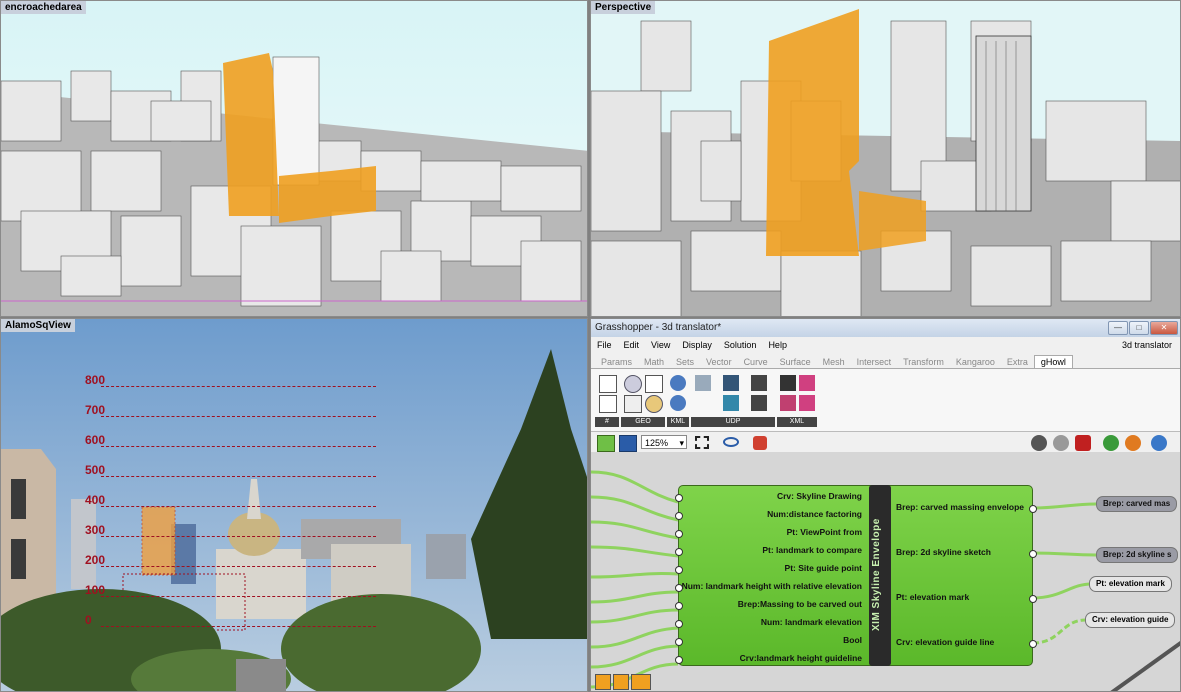 This screenshot has width=1181, height=692. What do you see at coordinates (1017, 362) in the screenshot?
I see `tab-extra: Extra` at bounding box center [1017, 362].